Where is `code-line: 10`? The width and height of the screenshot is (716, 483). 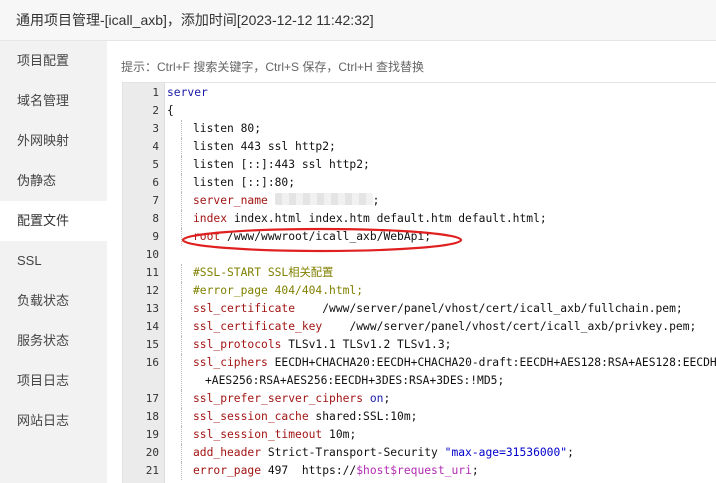 code-line: 10 is located at coordinates (419, 255).